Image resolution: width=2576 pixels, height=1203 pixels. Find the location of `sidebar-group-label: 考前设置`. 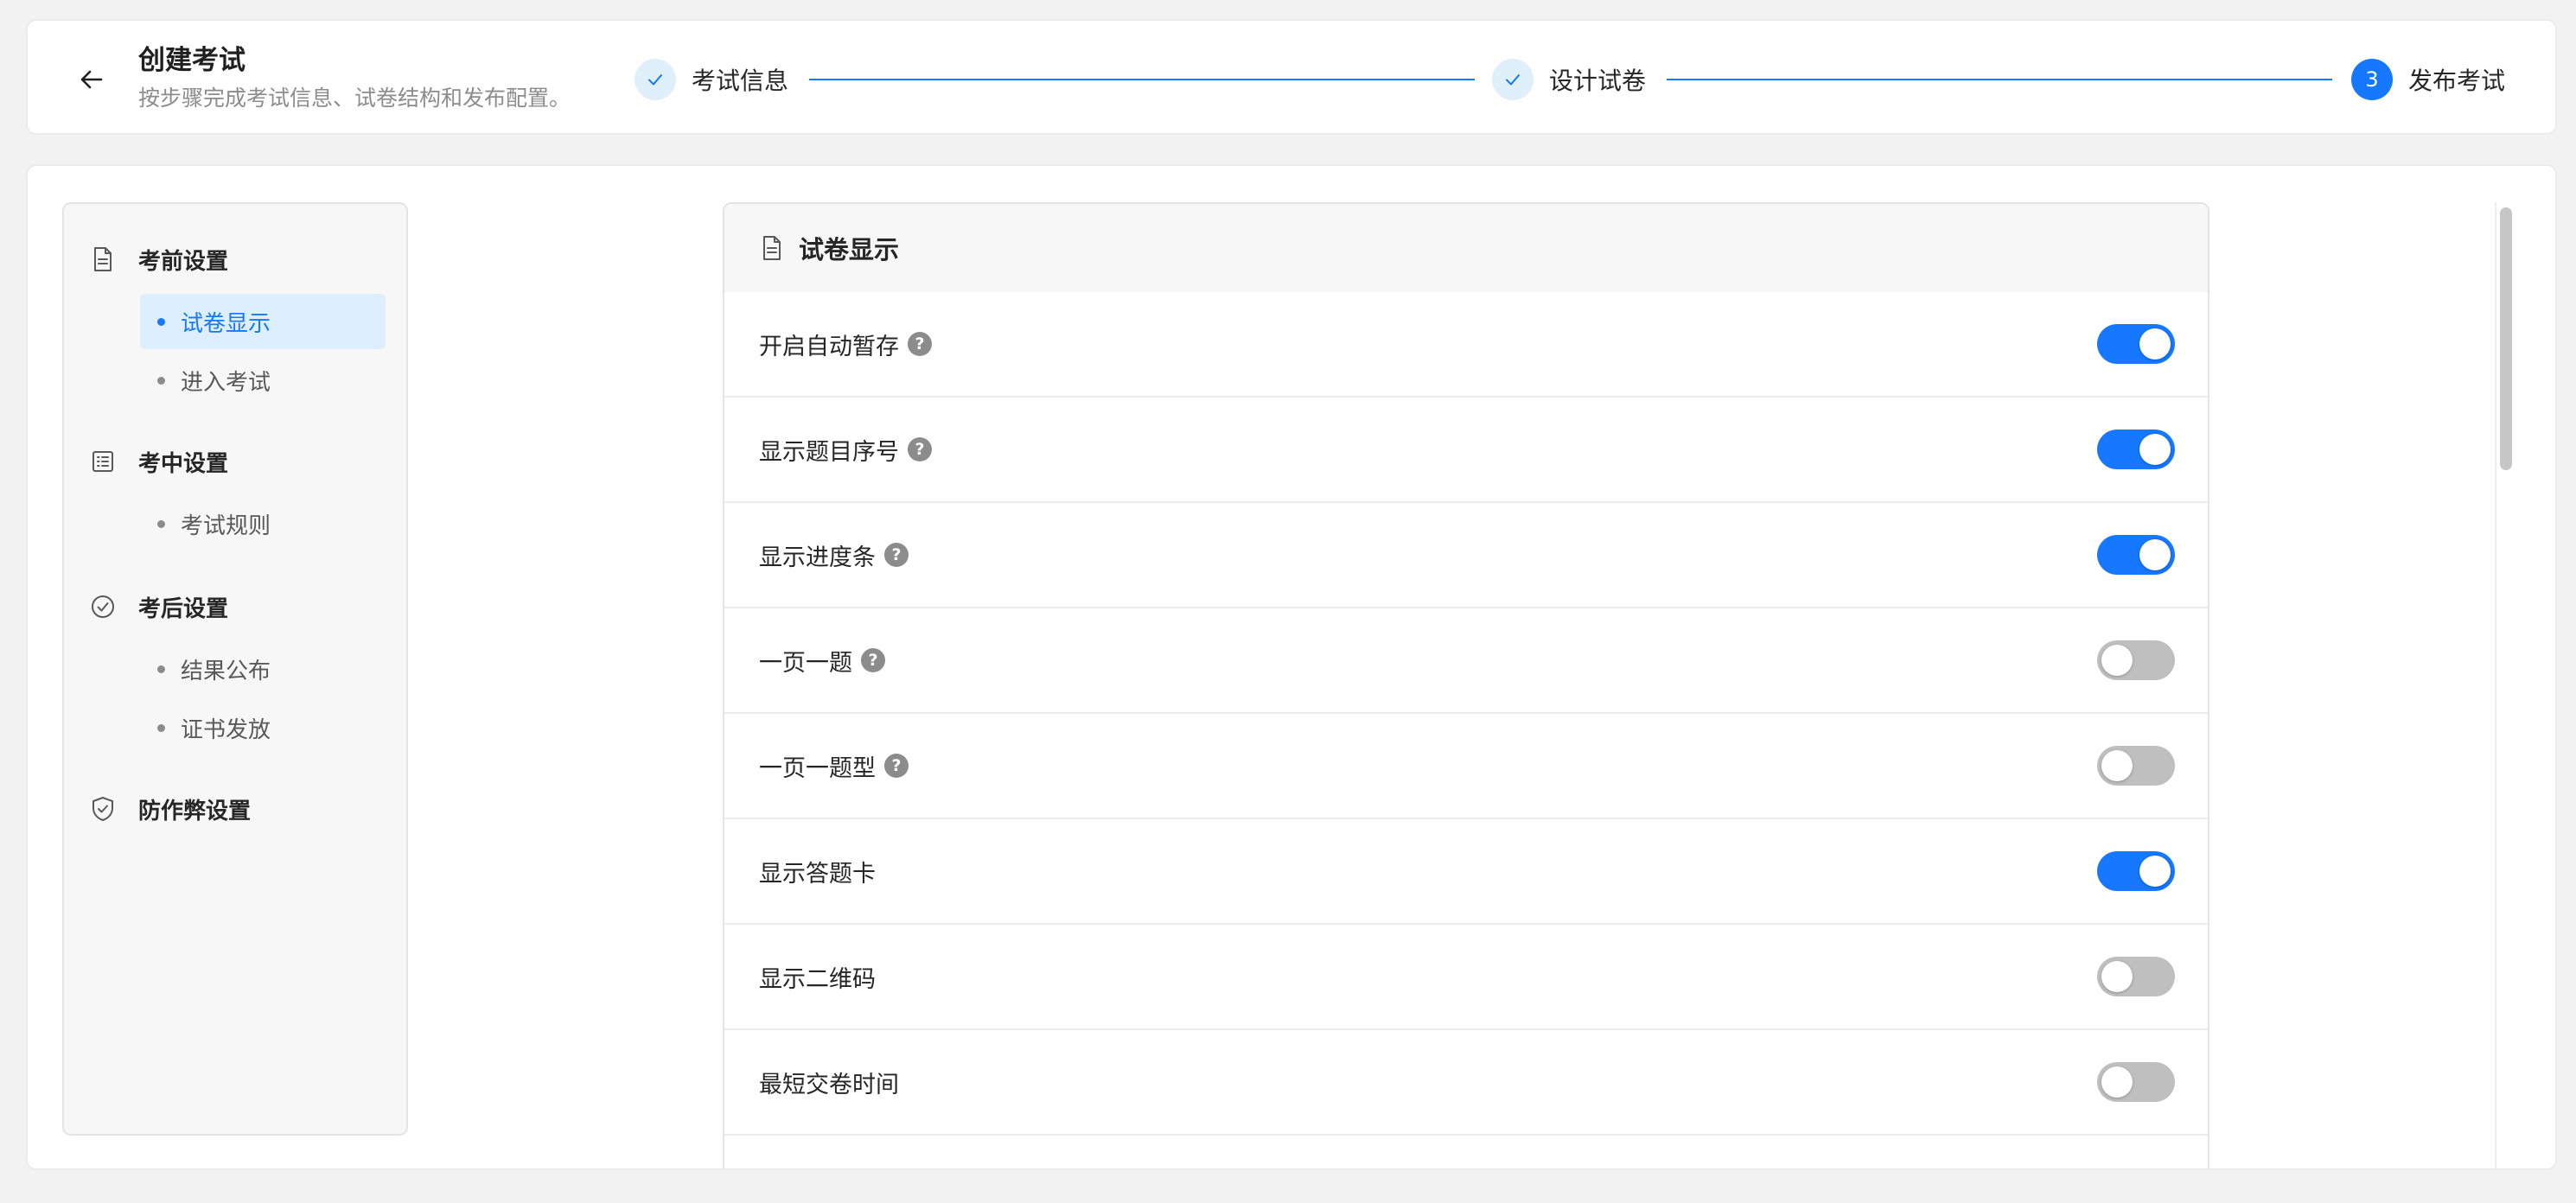

sidebar-group-label: 考前设置 is located at coordinates (183, 261).